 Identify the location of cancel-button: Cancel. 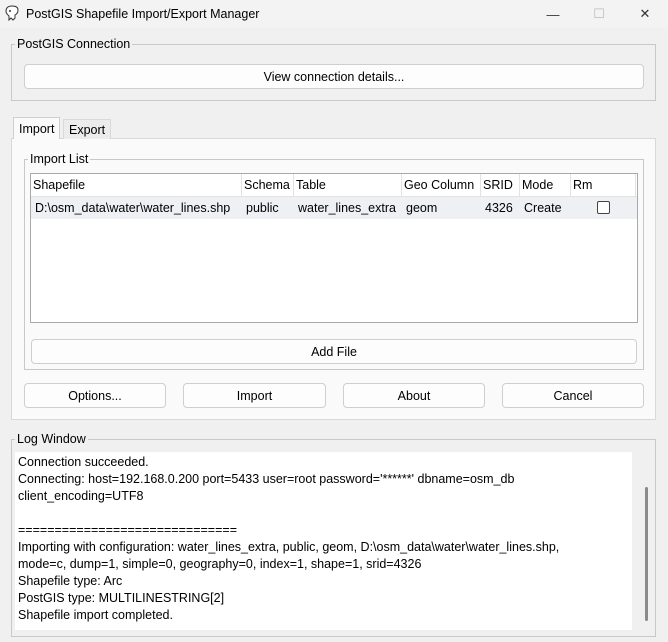
(573, 395).